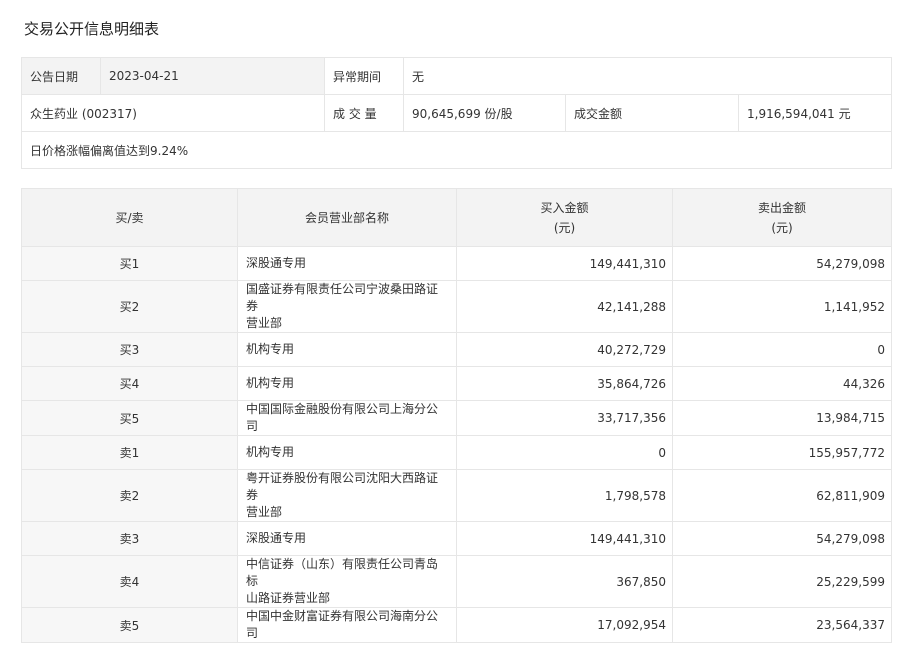 The height and width of the screenshot is (663, 908). Describe the element at coordinates (129, 217) in the screenshot. I see `column-header-side: 买/卖` at that location.